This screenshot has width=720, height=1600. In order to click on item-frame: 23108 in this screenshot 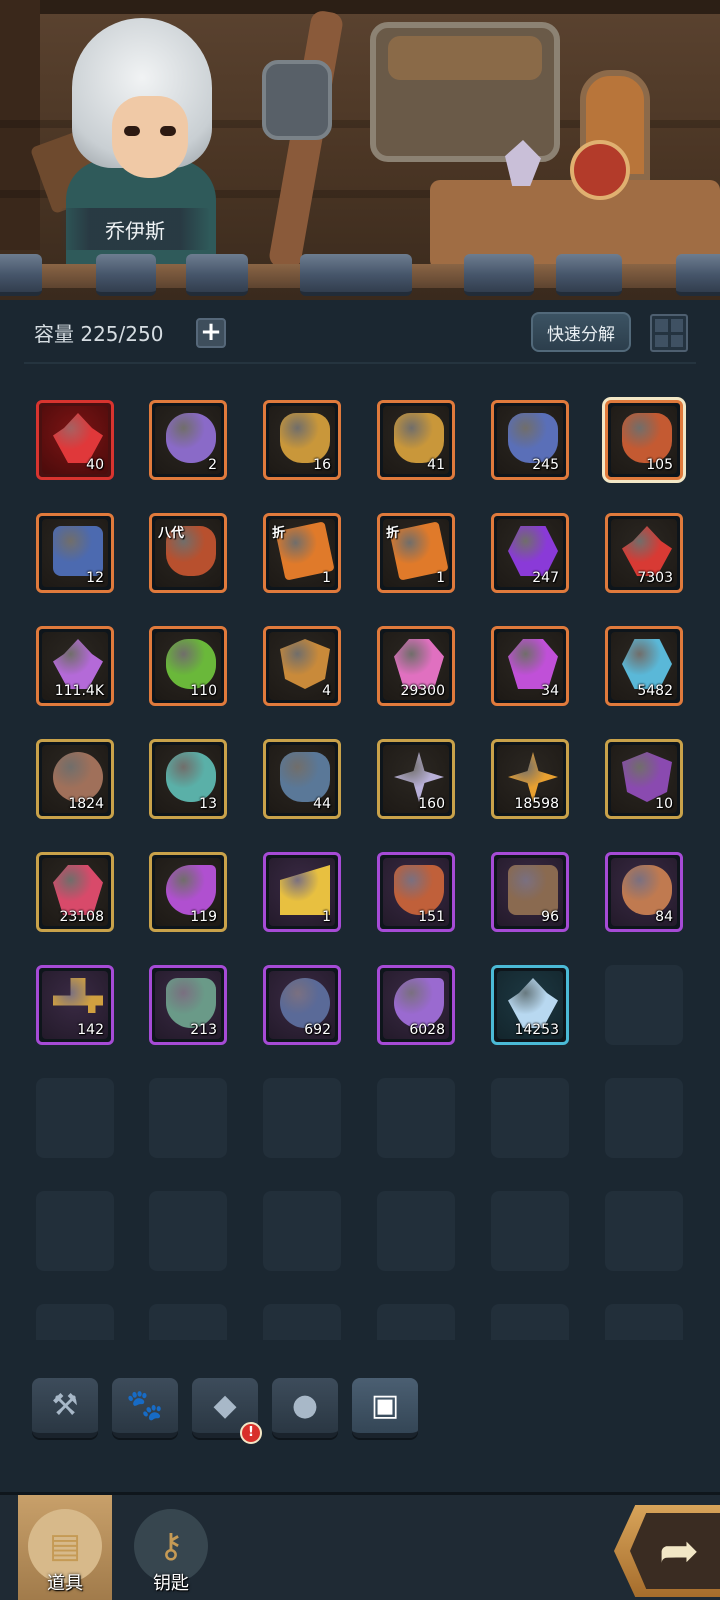, I will do `click(75, 892)`.